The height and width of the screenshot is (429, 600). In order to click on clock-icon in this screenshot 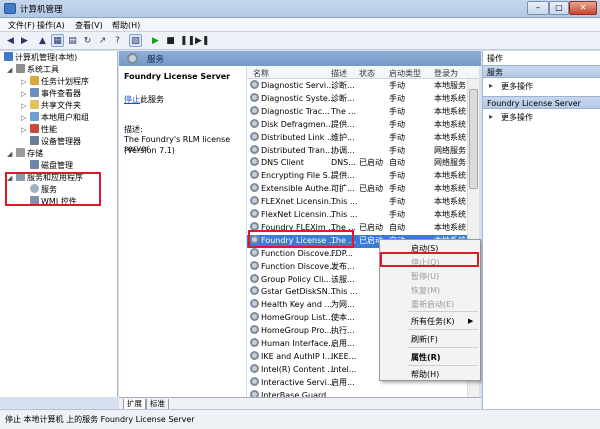, I will do `click(34, 80)`.